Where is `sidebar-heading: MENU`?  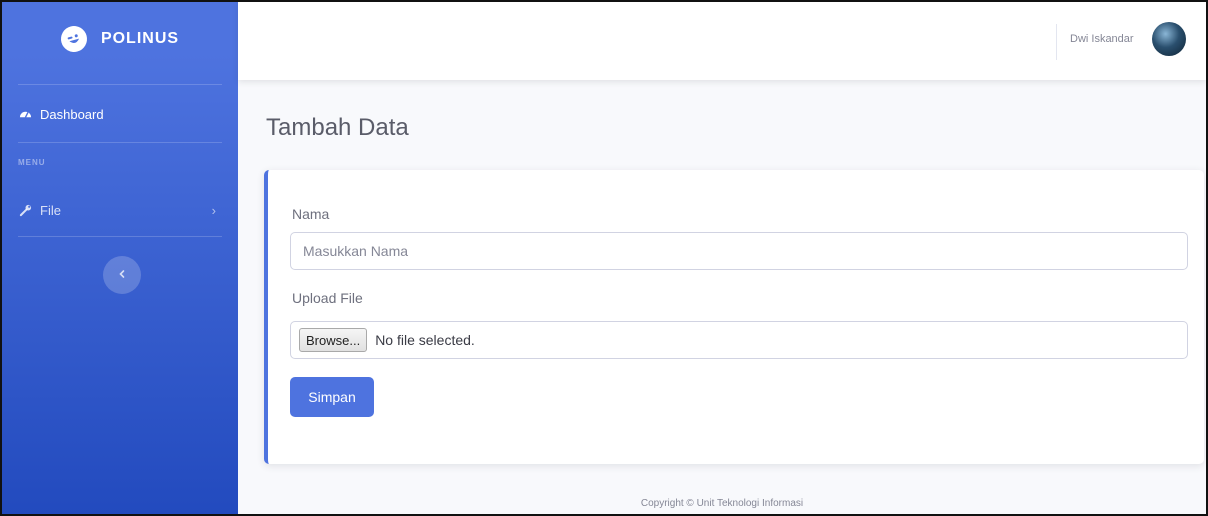 sidebar-heading: MENU is located at coordinates (32, 162).